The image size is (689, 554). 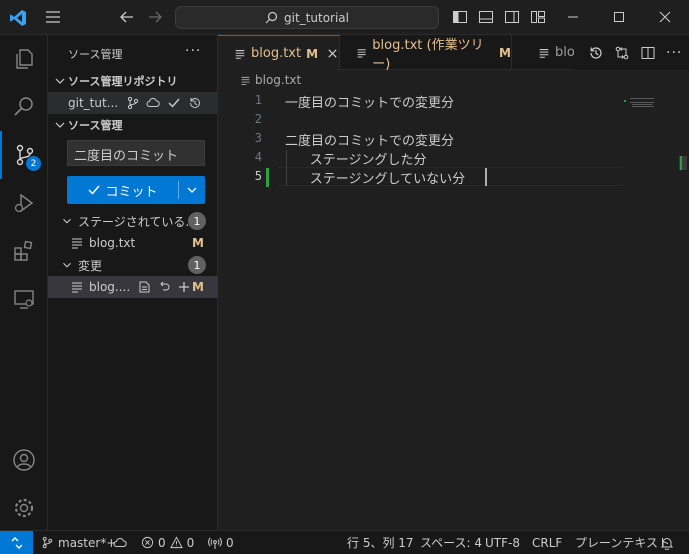 I want to click on sync-status, so click(x=120, y=542).